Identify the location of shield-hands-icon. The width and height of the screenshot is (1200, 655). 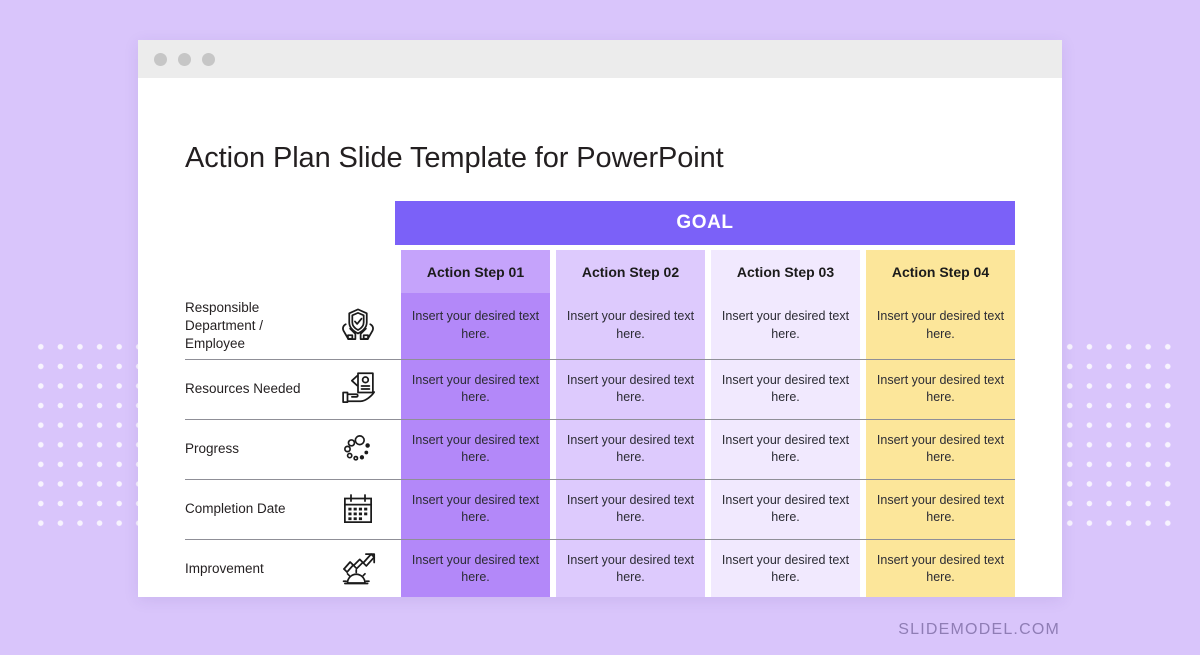
(358, 326).